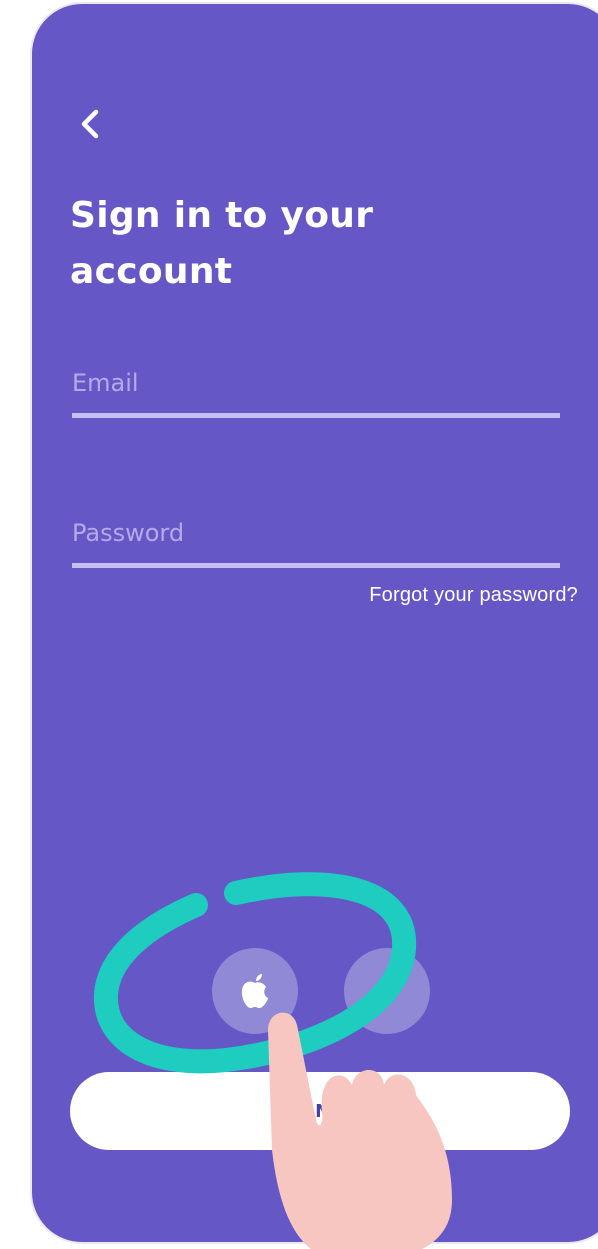  What do you see at coordinates (92, 124) in the screenshot?
I see `back-chevron-icon` at bounding box center [92, 124].